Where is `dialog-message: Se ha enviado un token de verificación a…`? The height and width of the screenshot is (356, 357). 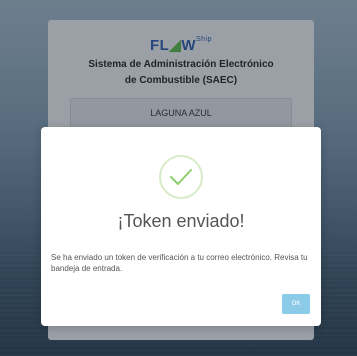
dialog-message: Se ha enviado un token de verificación a… is located at coordinates (179, 263).